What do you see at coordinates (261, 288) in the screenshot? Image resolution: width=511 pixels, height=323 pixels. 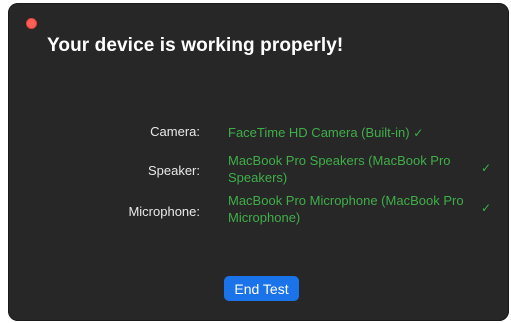 I see `end-test-button: End Test` at bounding box center [261, 288].